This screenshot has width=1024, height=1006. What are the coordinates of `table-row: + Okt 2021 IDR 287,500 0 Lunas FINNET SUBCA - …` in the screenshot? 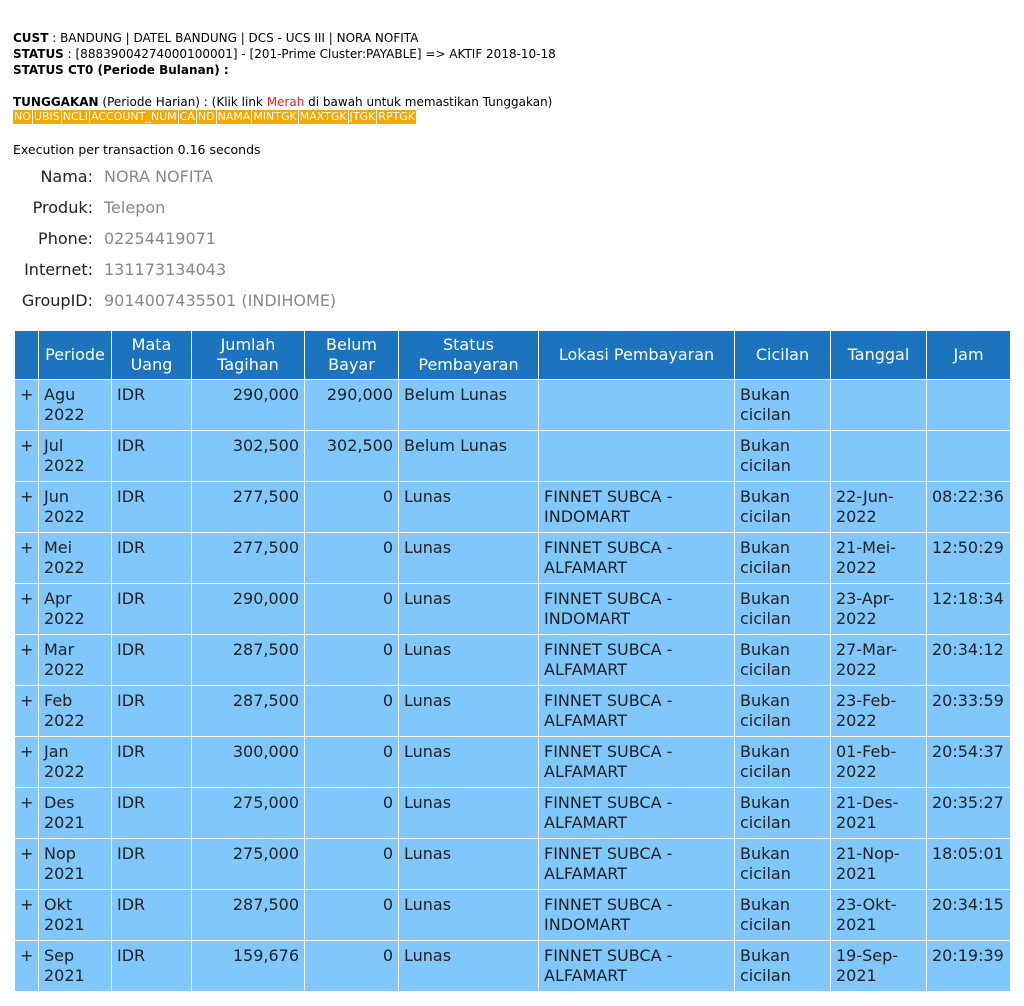 It's located at (512, 915).